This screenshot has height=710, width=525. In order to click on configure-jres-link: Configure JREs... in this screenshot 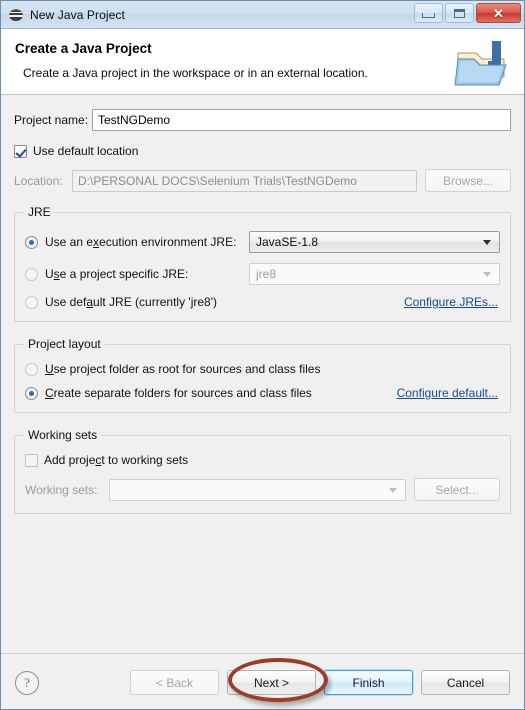, I will do `click(451, 302)`.